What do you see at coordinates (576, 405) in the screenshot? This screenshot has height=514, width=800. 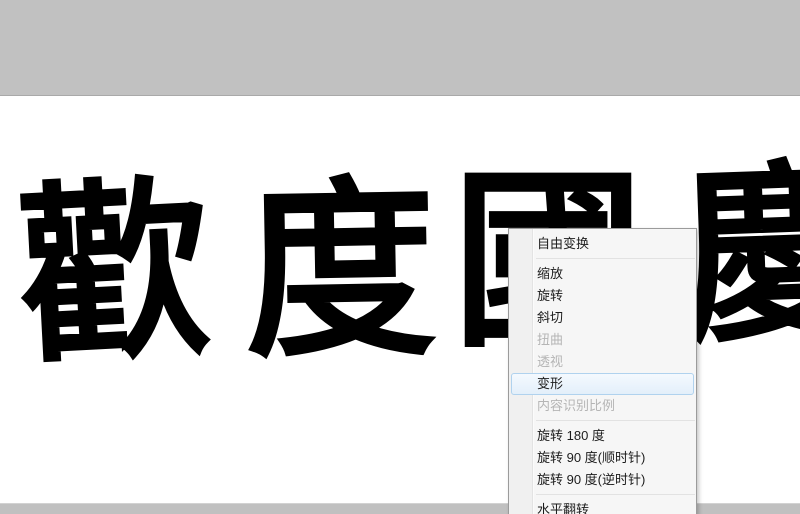 I see `menu-item-content-aware-scale: 内容识别比例` at bounding box center [576, 405].